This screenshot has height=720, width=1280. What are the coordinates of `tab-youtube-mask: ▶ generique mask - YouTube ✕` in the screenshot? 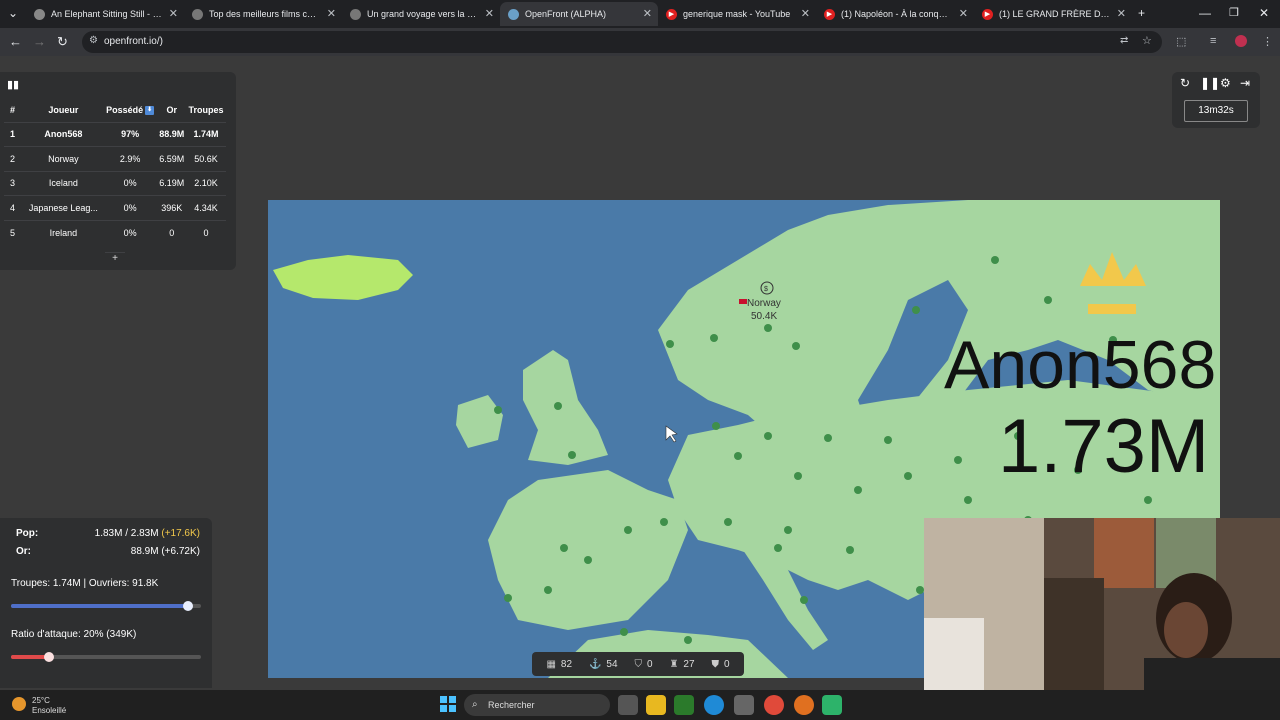 It's located at (737, 14).